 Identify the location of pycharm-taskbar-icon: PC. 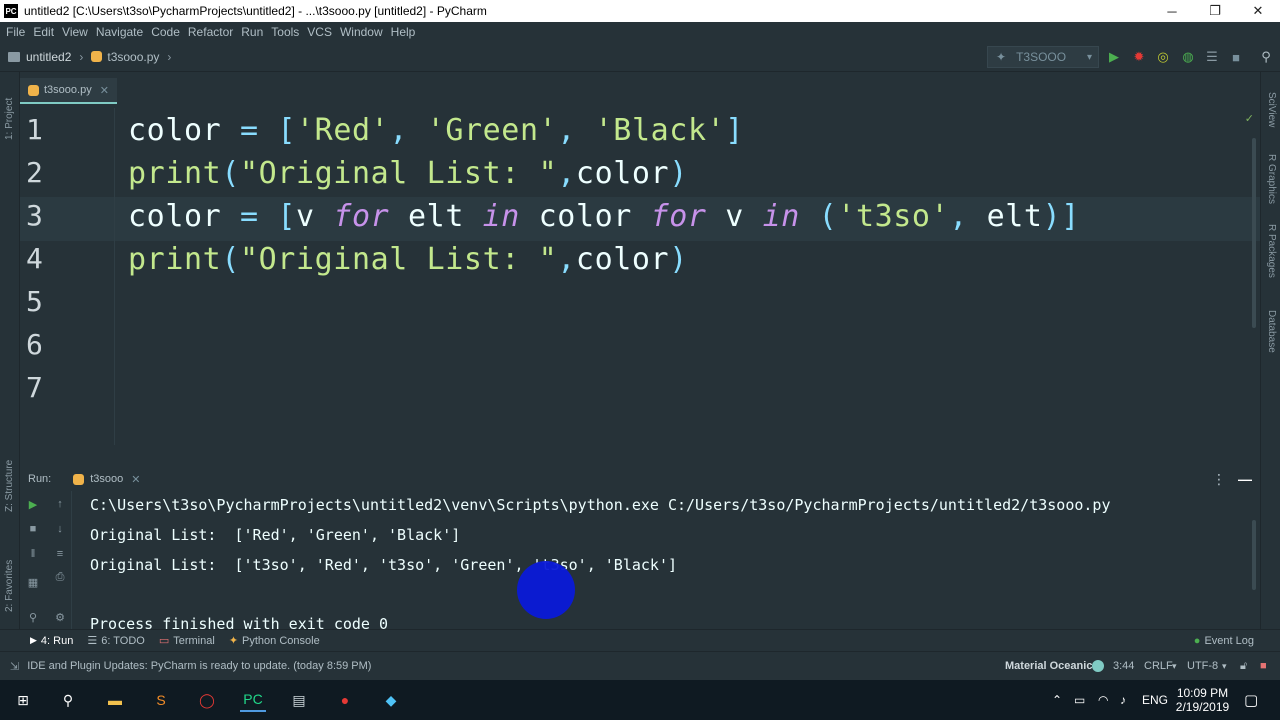
(253, 700).